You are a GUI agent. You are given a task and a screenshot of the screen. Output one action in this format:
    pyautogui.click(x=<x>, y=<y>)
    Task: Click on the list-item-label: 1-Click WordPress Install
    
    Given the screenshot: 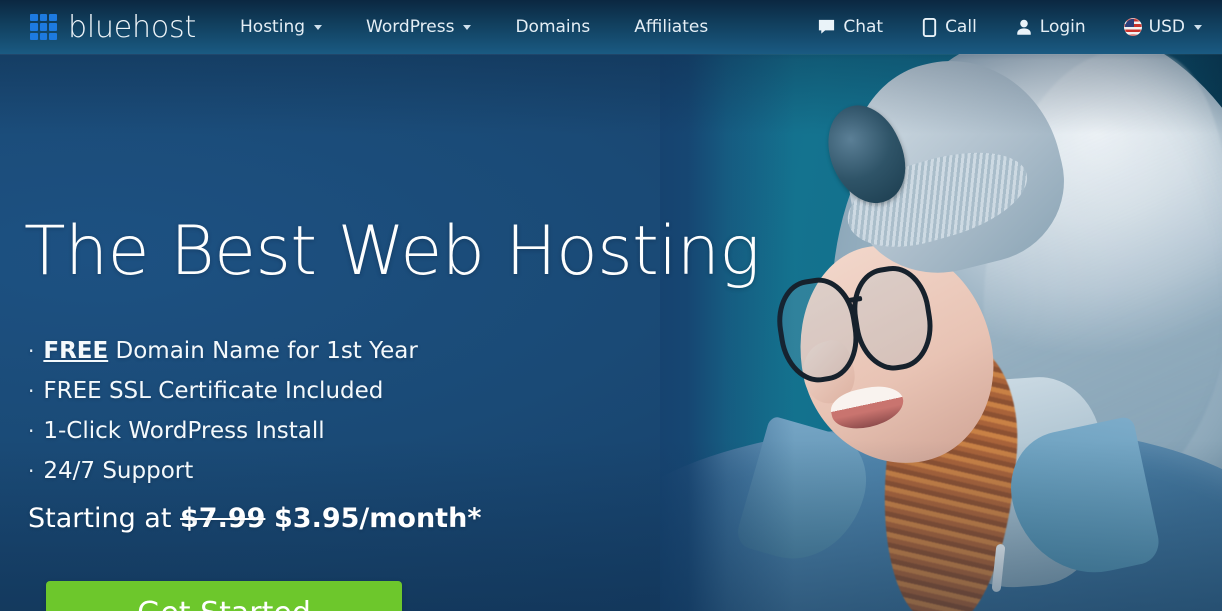 What is the action you would take?
    pyautogui.click(x=184, y=431)
    